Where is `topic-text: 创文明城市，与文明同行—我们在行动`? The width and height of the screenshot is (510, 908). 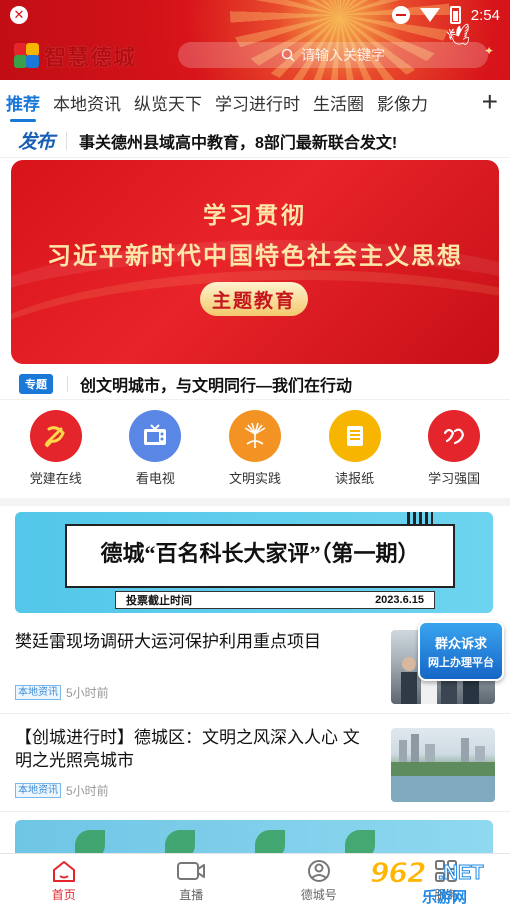
topic-text: 创文明城市，与文明同行—我们在行动 is located at coordinates (216, 384).